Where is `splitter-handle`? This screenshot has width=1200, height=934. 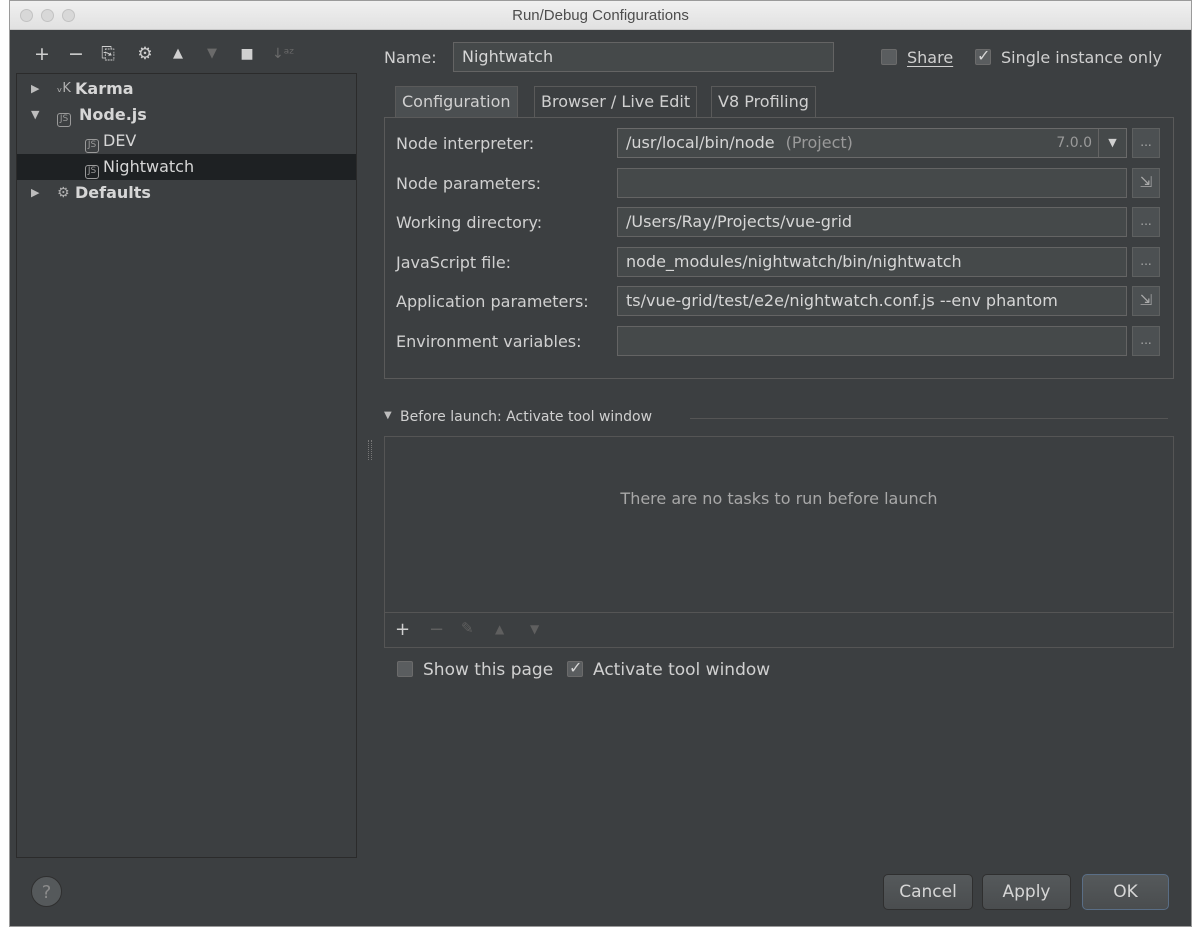 splitter-handle is located at coordinates (370, 450).